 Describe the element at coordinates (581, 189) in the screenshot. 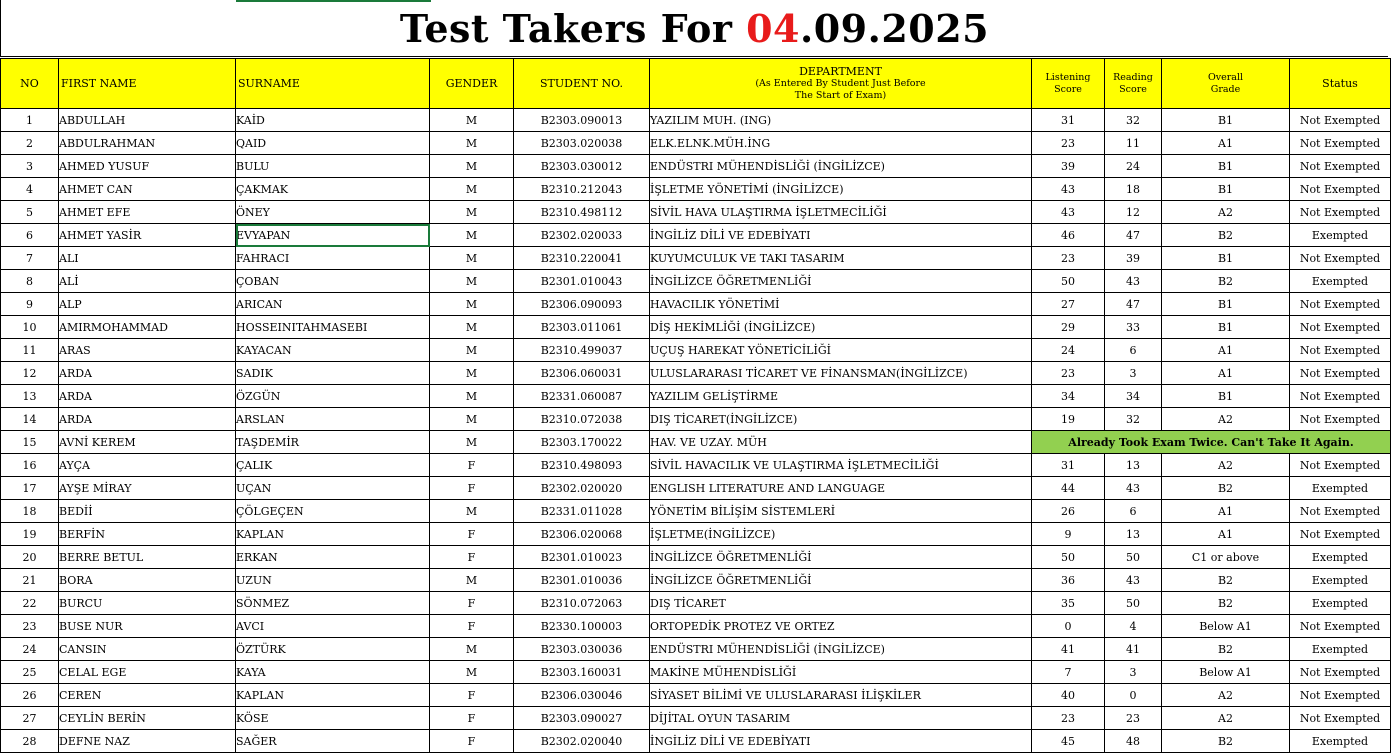

I see `cell-student-no: B2310.212043` at that location.